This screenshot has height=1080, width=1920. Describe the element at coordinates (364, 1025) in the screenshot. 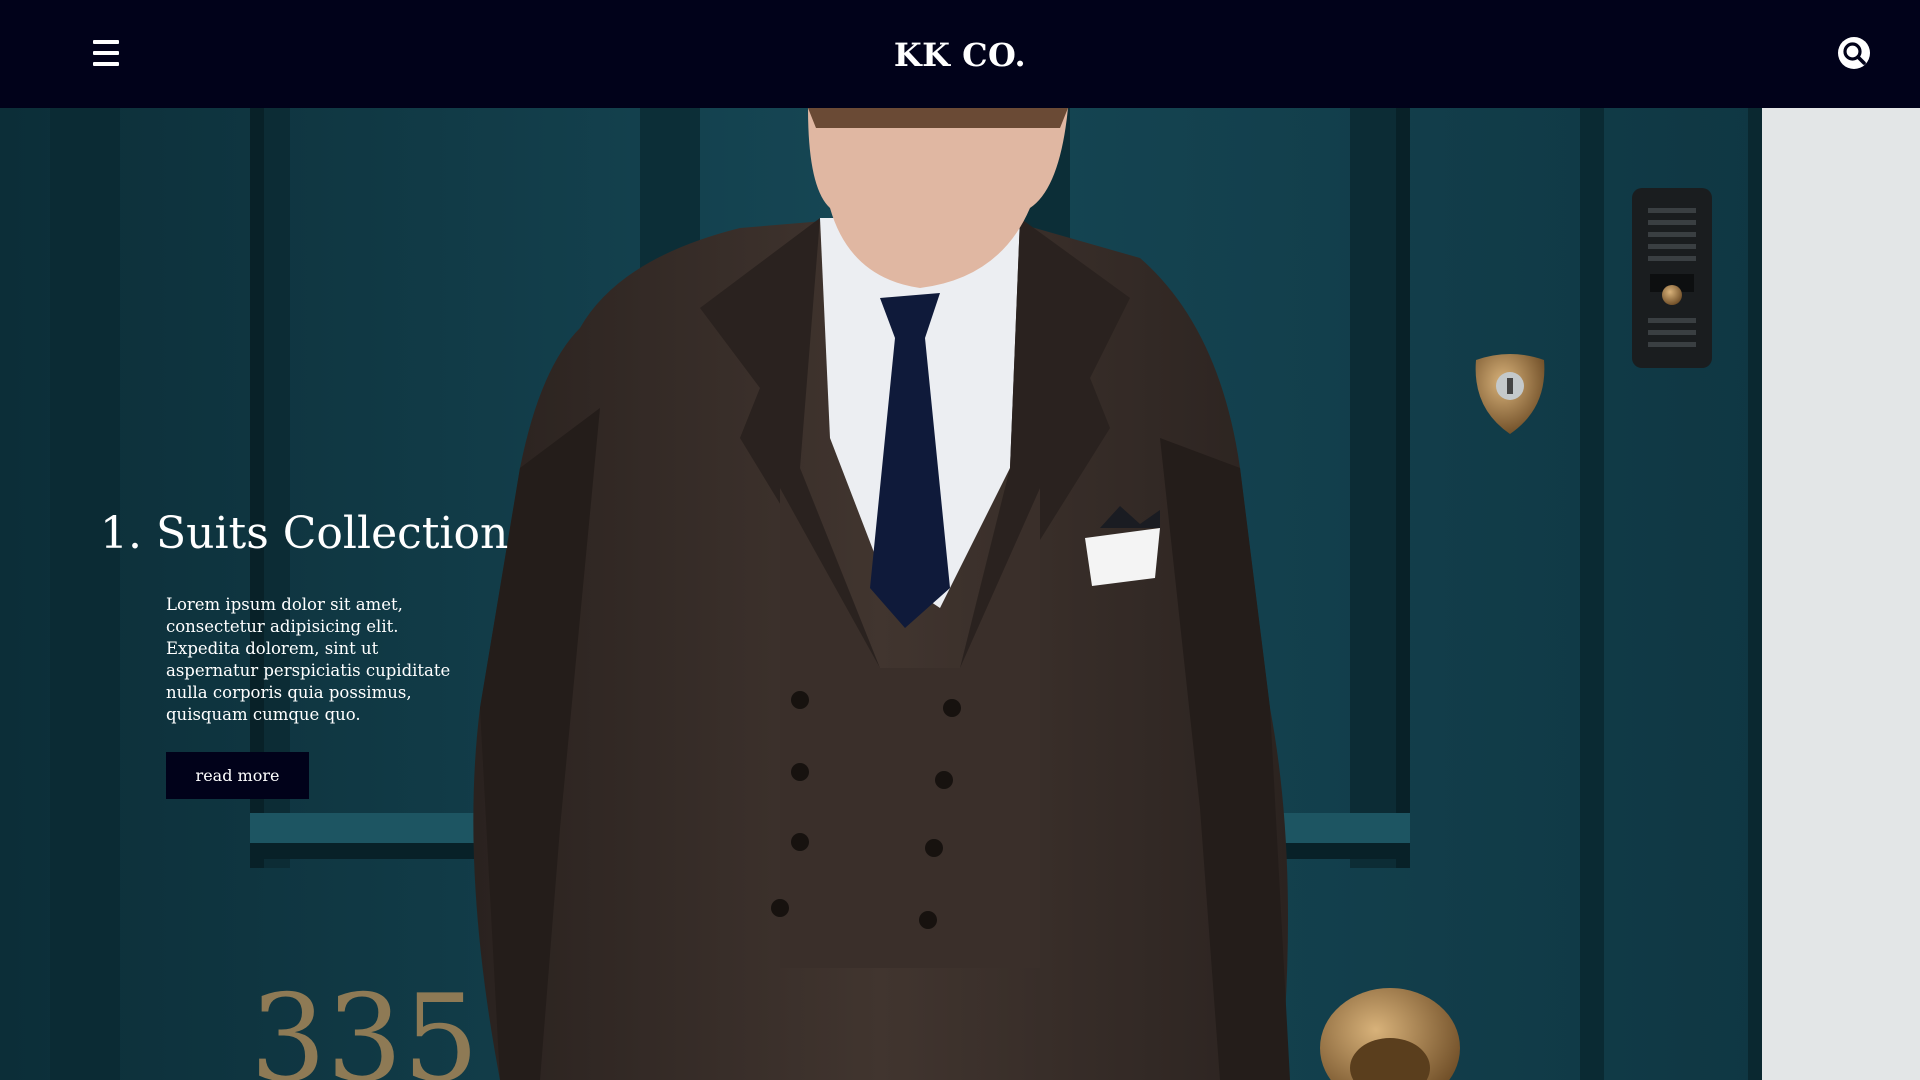

I see `door-number: 335` at that location.